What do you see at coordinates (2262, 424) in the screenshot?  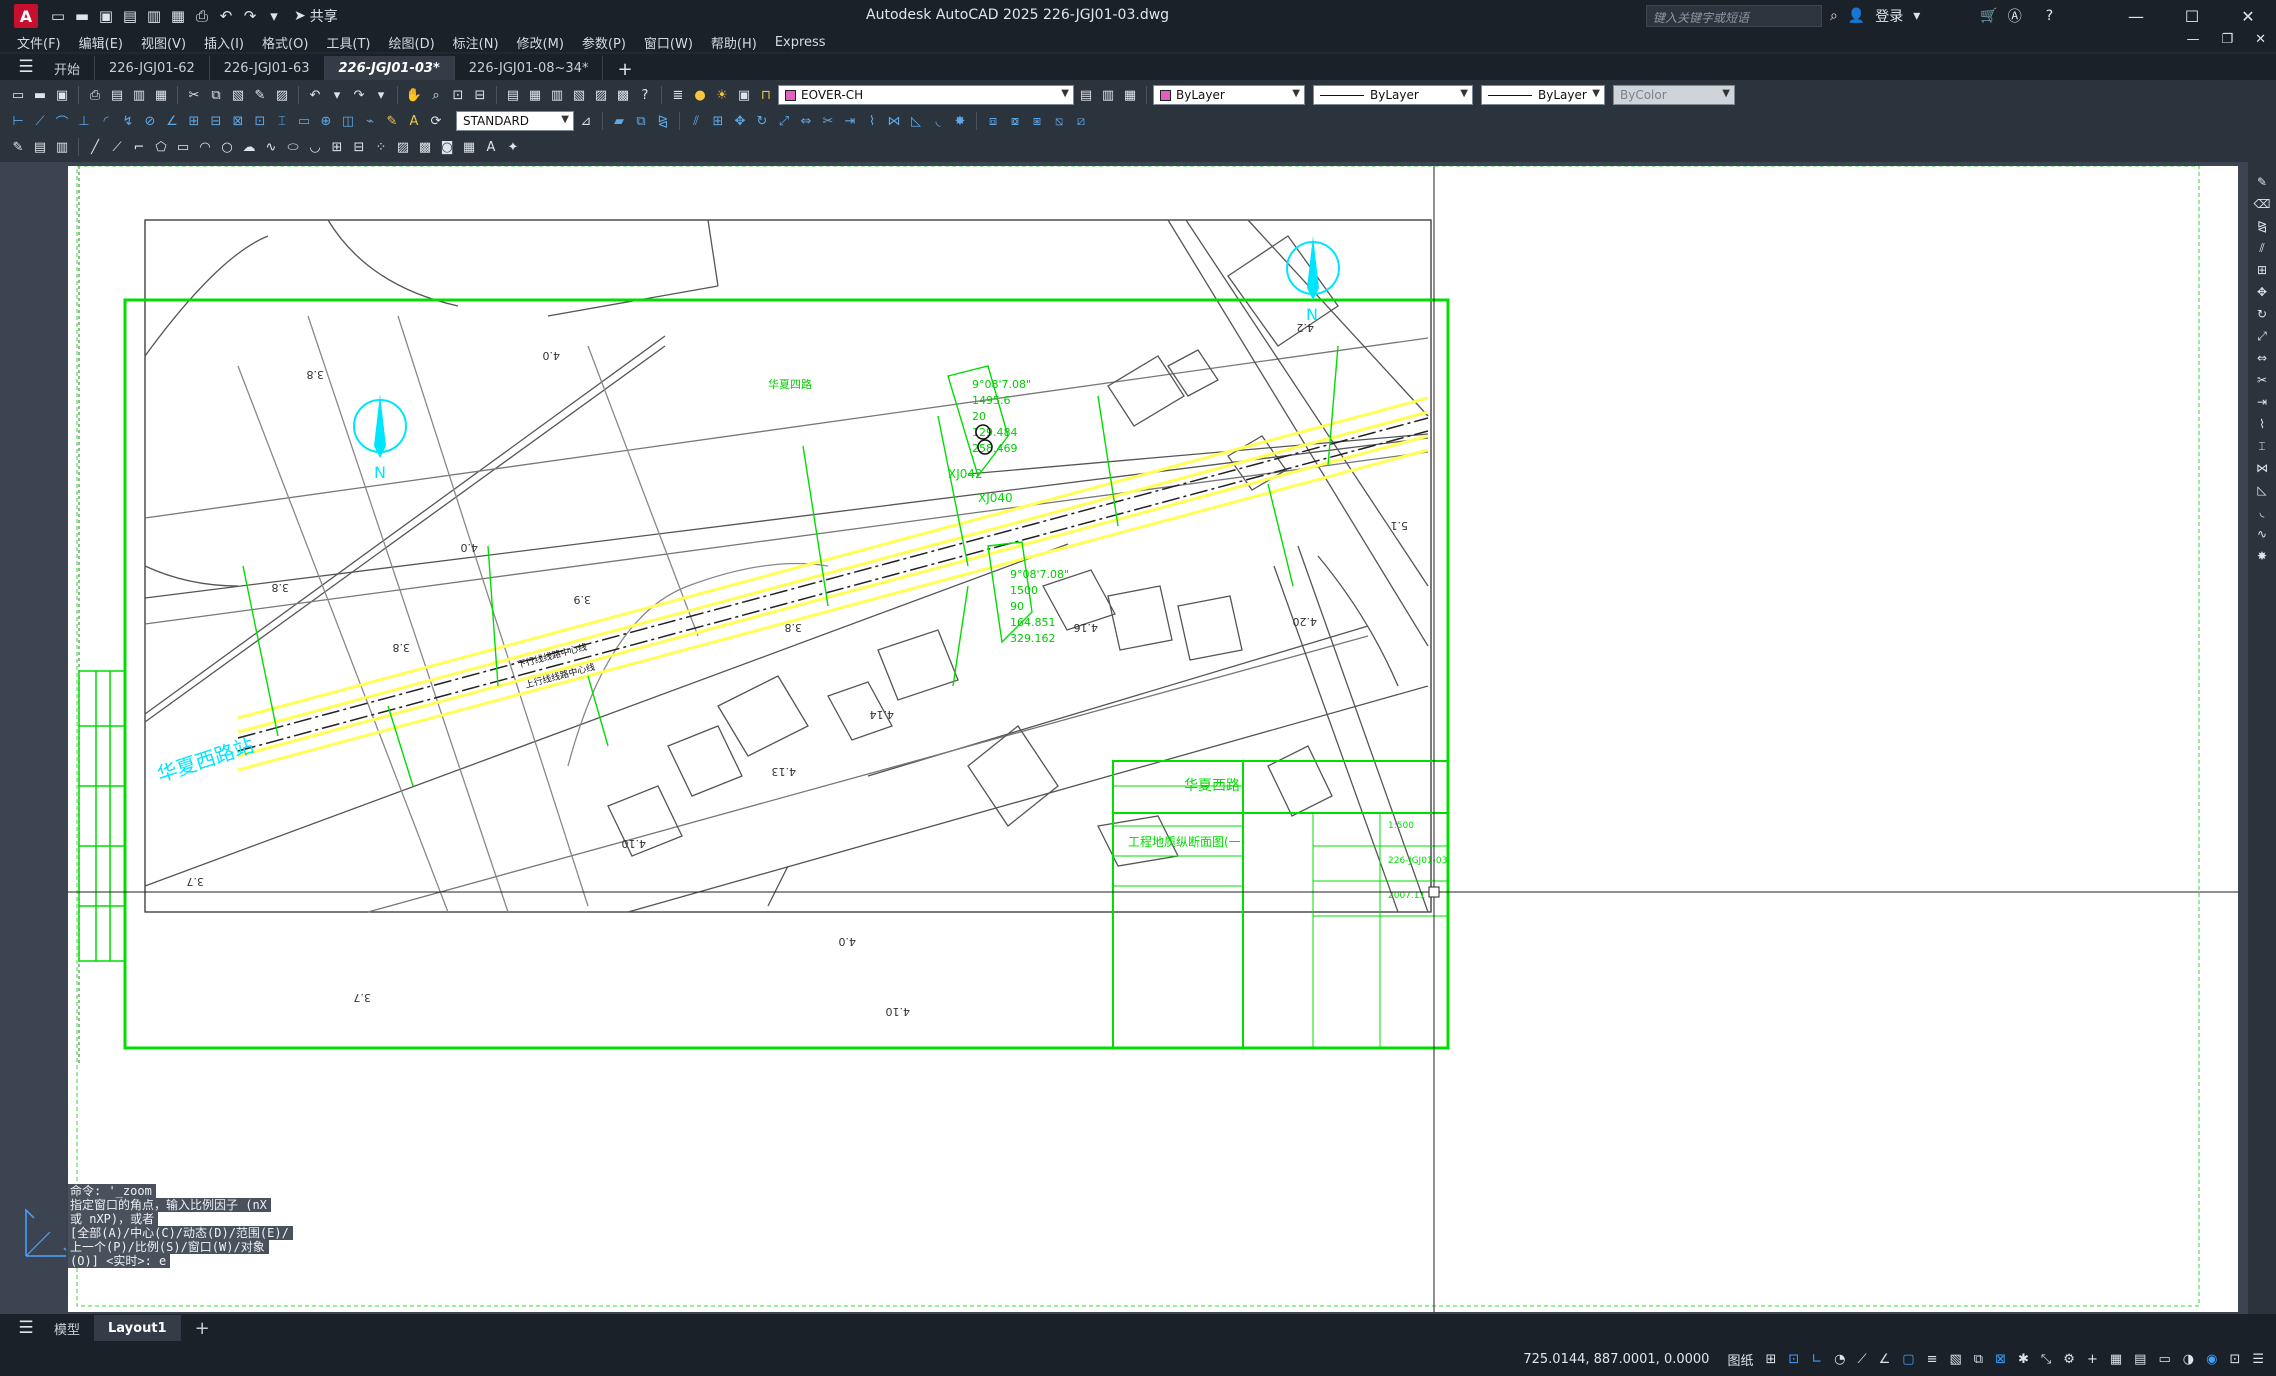 I see `break-icon: ⌇` at bounding box center [2262, 424].